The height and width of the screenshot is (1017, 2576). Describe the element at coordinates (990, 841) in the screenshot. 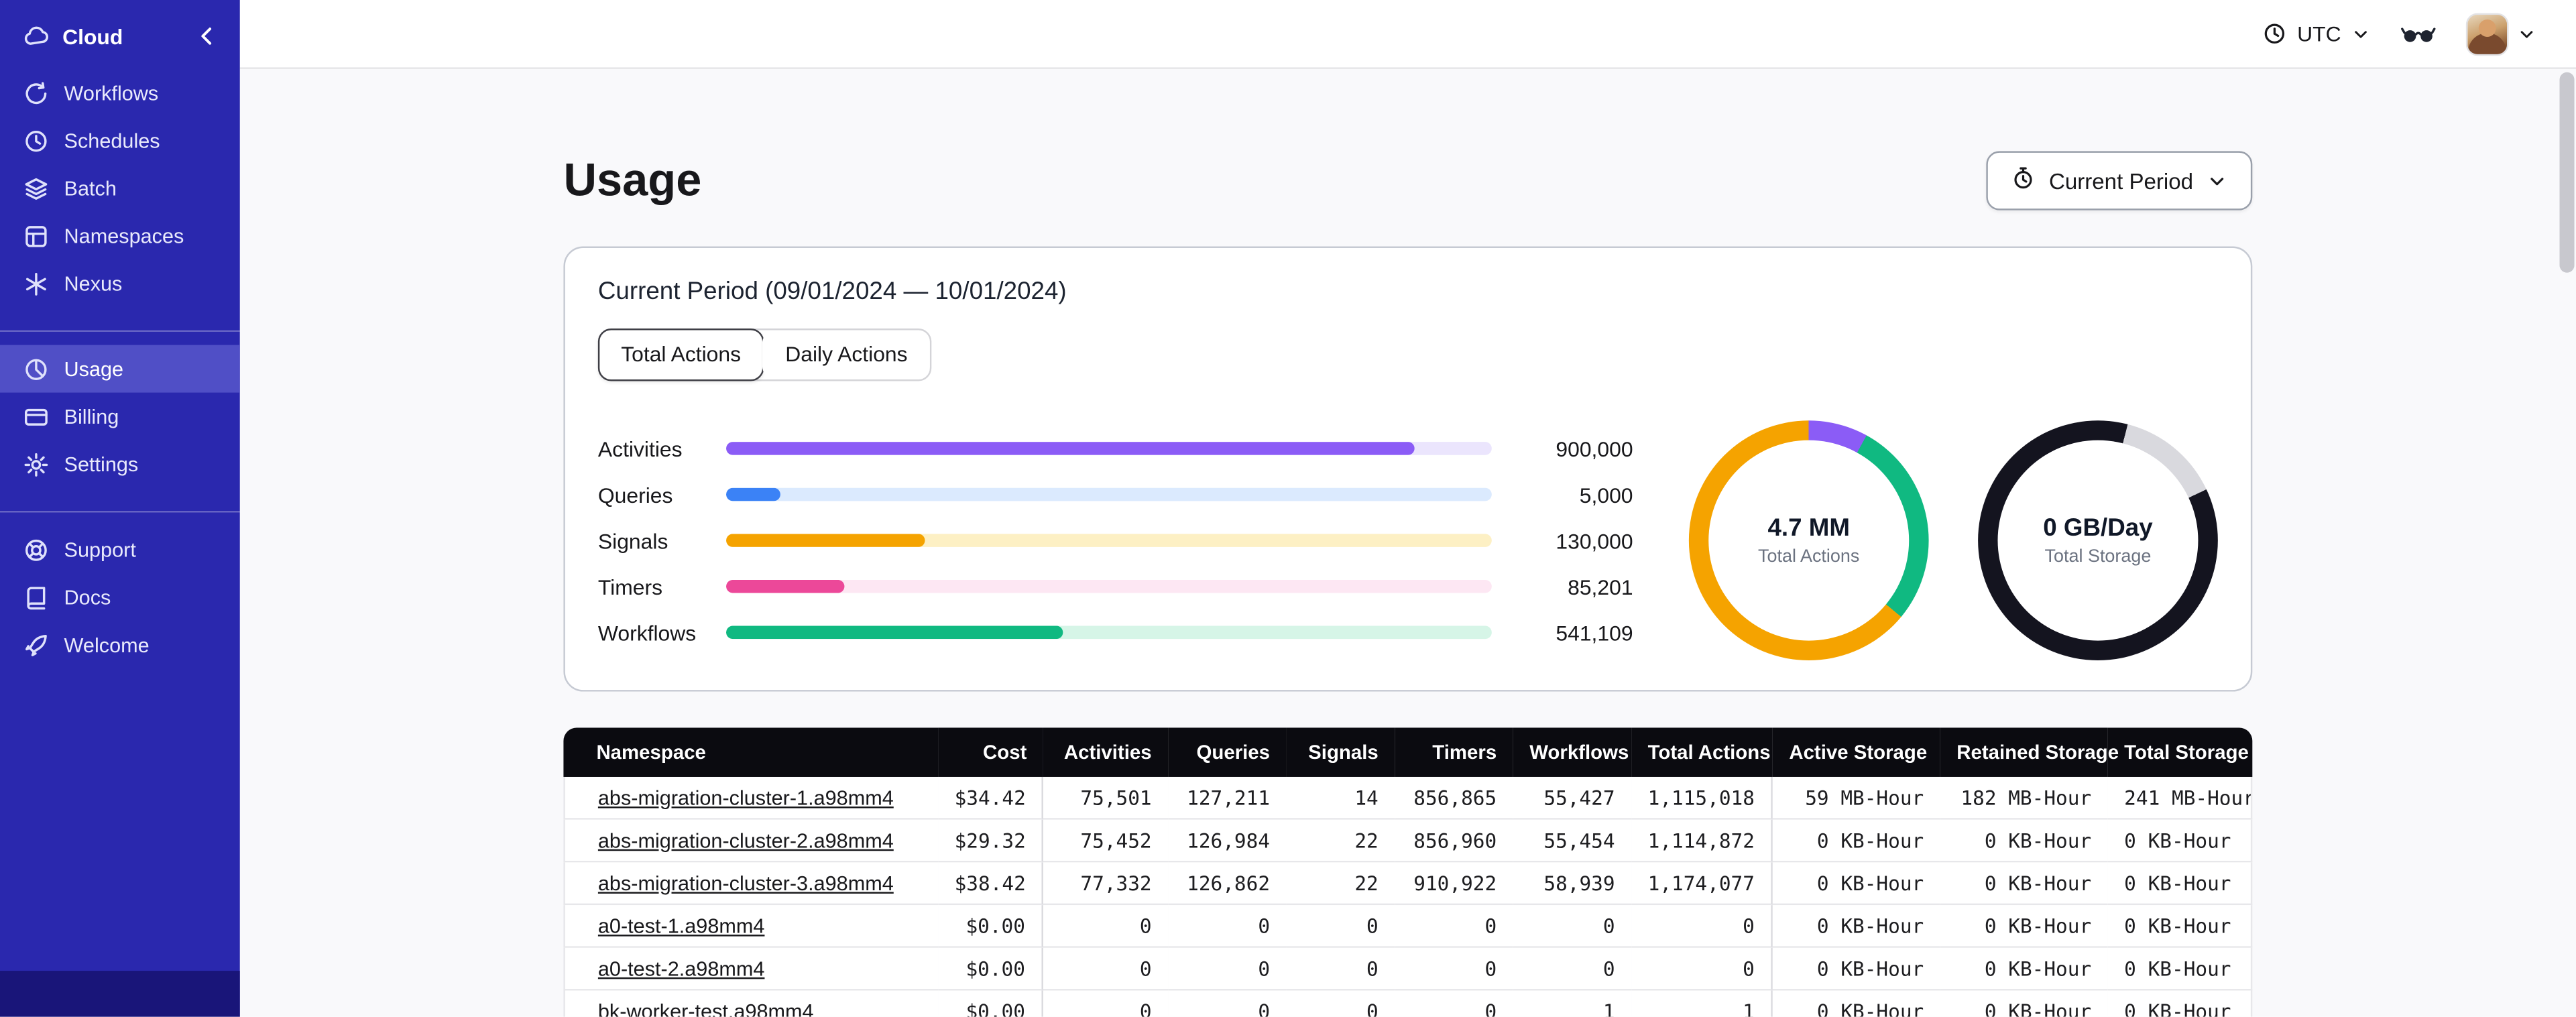

I see `value-cell: $29.32` at that location.